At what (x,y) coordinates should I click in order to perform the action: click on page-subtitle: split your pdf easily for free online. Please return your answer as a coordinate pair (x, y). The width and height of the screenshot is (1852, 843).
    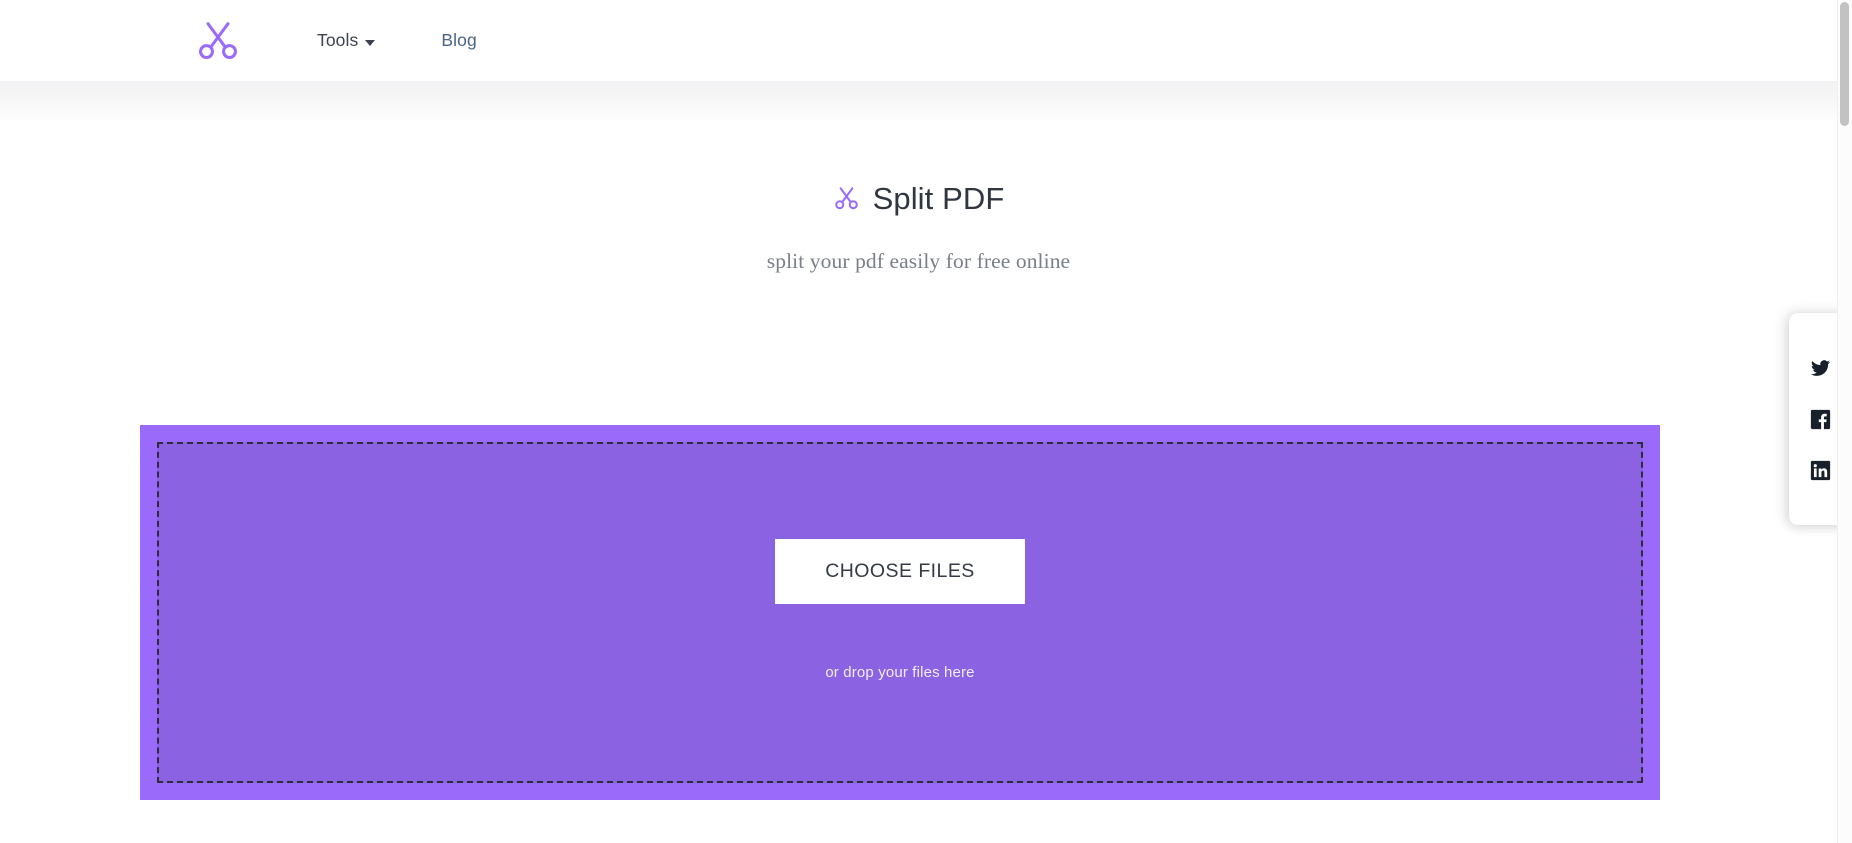
    Looking at the image, I should click on (918, 261).